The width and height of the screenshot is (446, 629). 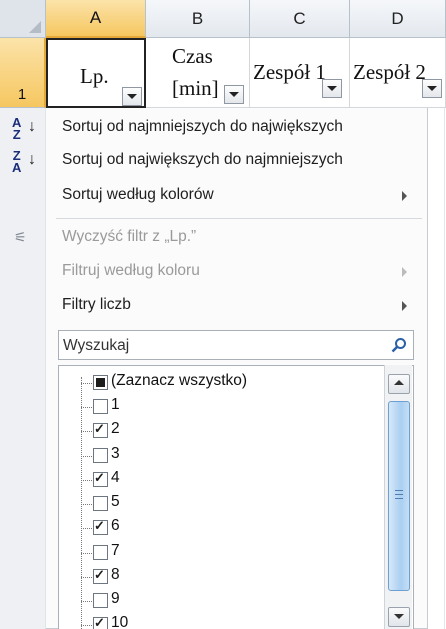 What do you see at coordinates (398, 19) in the screenshot?
I see `column-header-d: D` at bounding box center [398, 19].